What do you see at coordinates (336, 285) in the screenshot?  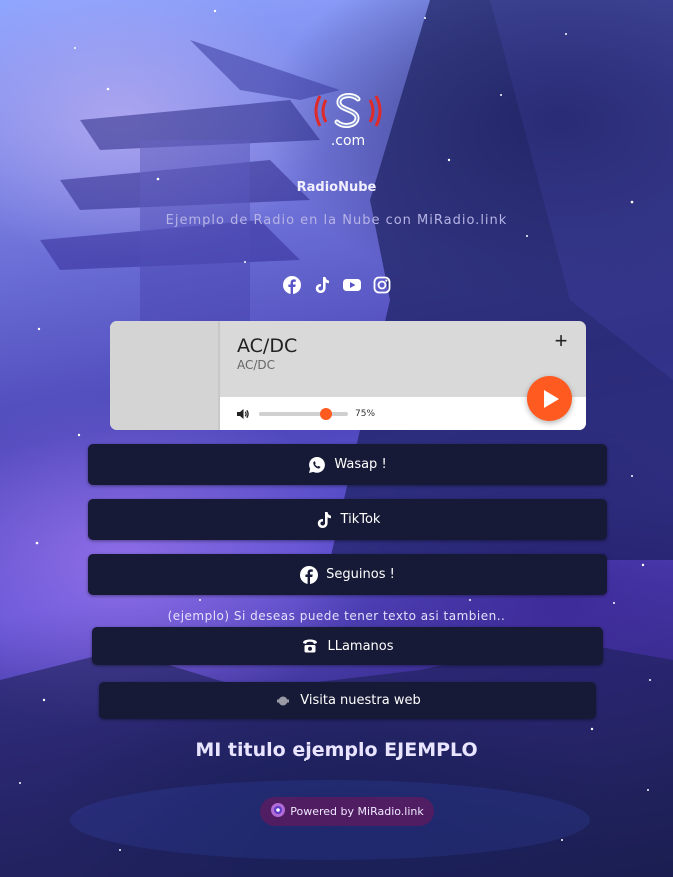 I see `social-icons` at bounding box center [336, 285].